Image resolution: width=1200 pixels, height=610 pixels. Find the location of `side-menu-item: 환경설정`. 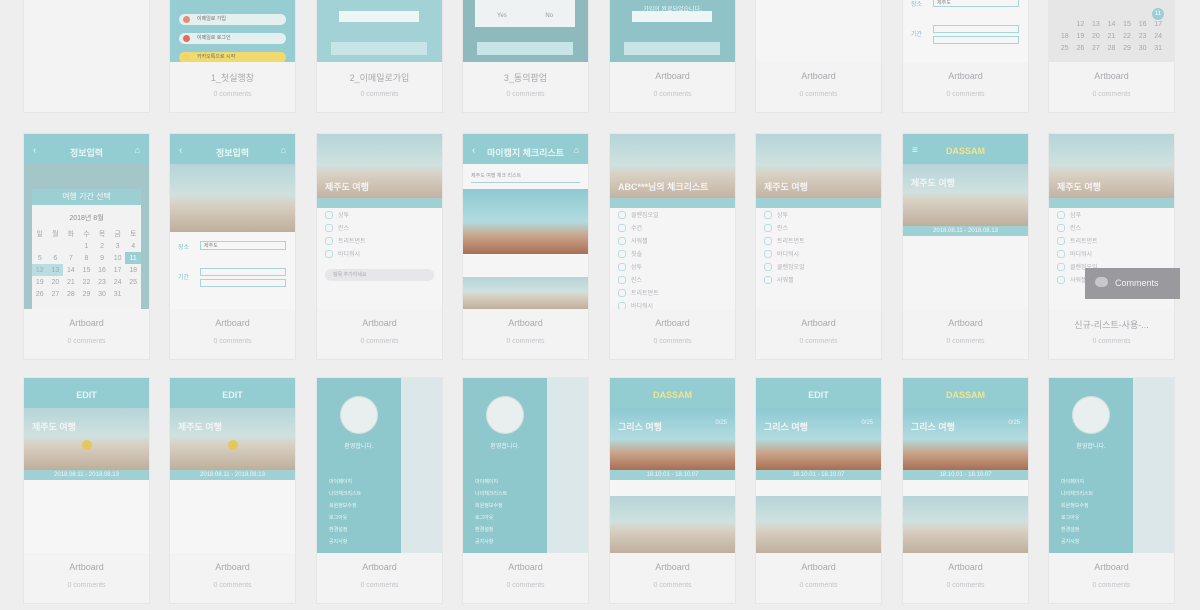

side-menu-item: 환경설정 is located at coordinates (345, 530).